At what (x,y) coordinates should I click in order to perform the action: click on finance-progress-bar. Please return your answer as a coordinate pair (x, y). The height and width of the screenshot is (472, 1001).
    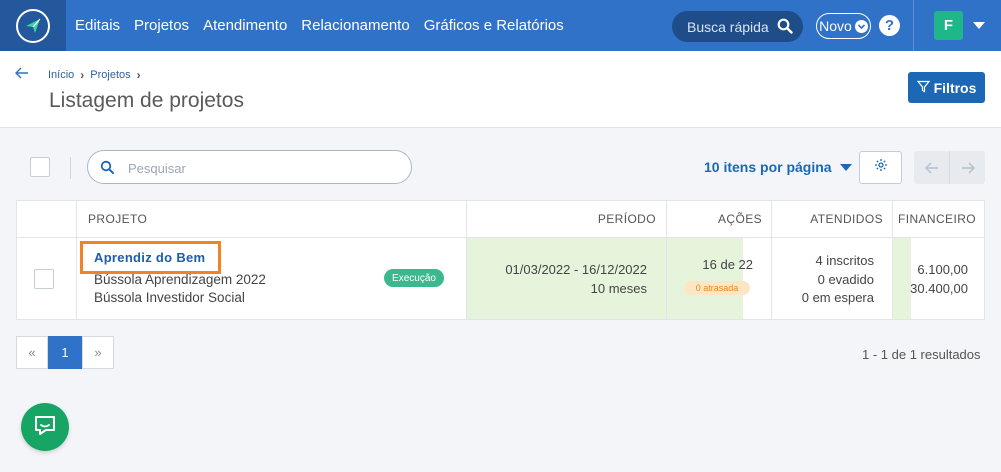
    Looking at the image, I should click on (902, 278).